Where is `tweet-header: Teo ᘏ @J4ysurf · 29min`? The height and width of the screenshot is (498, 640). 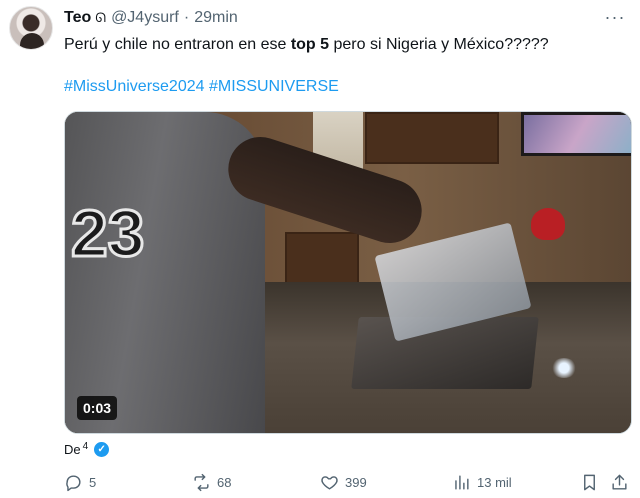
tweet-header: Teo ᘏ @J4ysurf · 29min is located at coordinates (151, 18).